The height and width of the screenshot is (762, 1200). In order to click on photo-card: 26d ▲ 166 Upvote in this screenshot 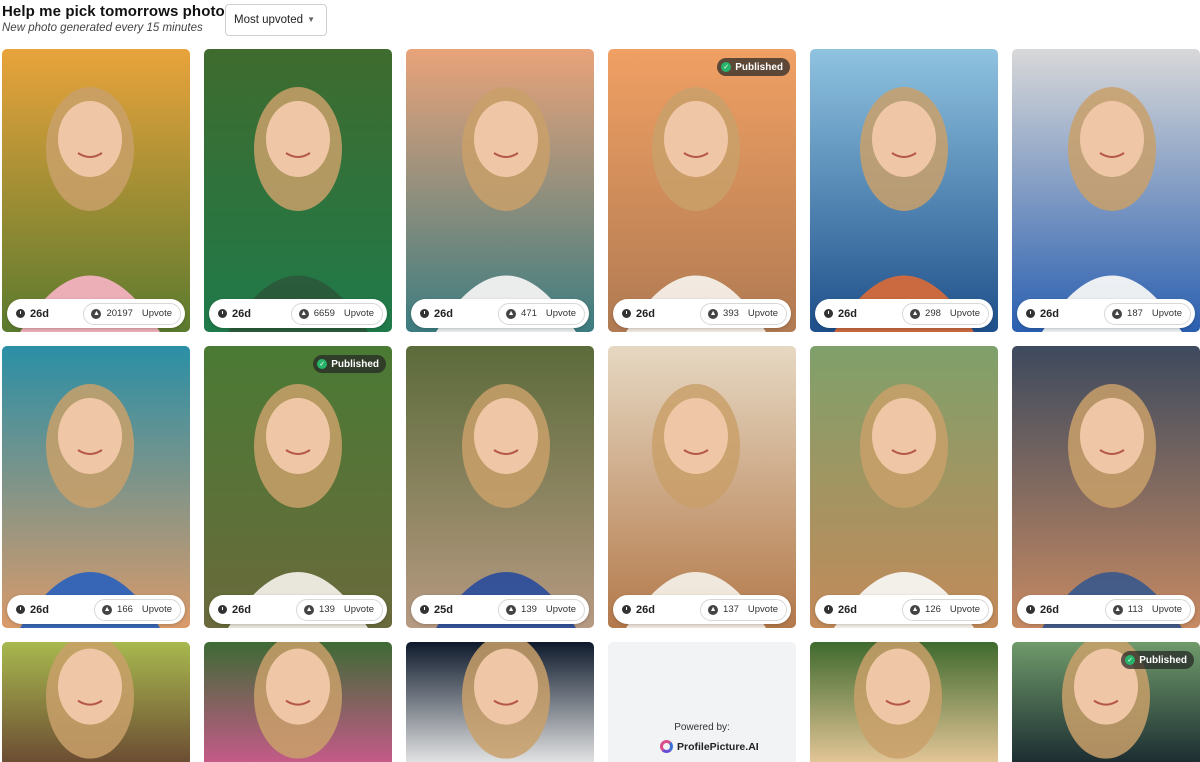, I will do `click(96, 487)`.